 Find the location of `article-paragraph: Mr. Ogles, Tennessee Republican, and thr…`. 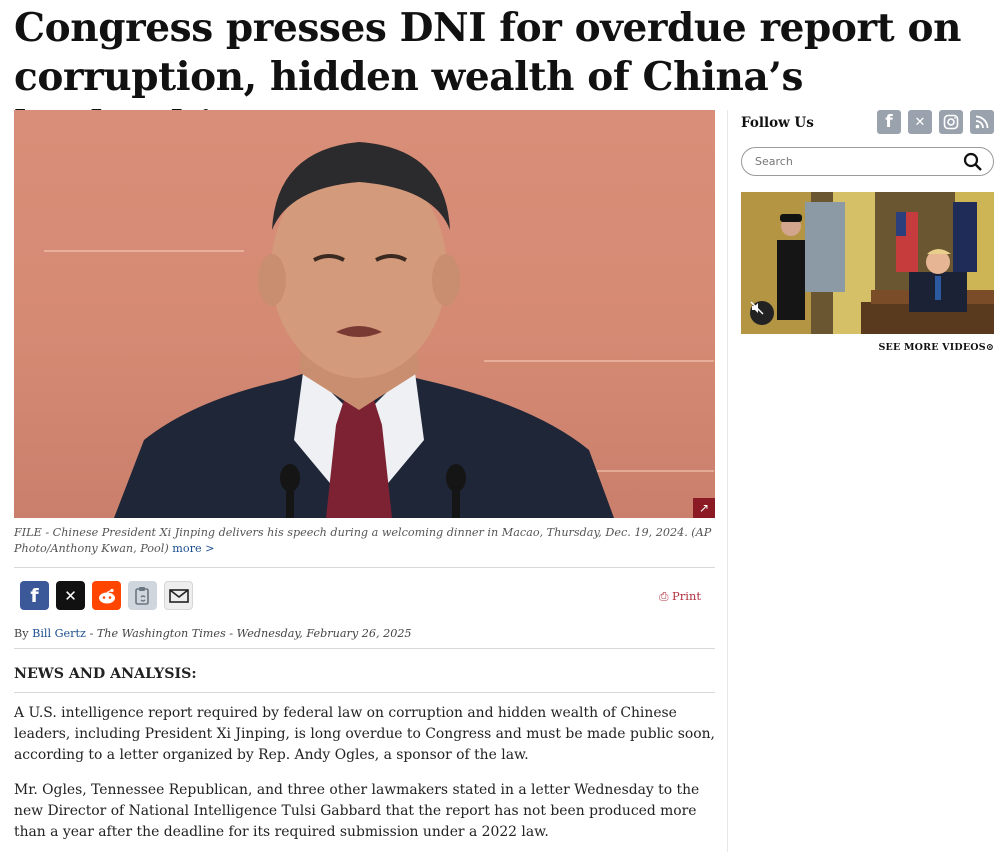

article-paragraph: Mr. Ogles, Tennessee Republican, and thr… is located at coordinates (357, 811).